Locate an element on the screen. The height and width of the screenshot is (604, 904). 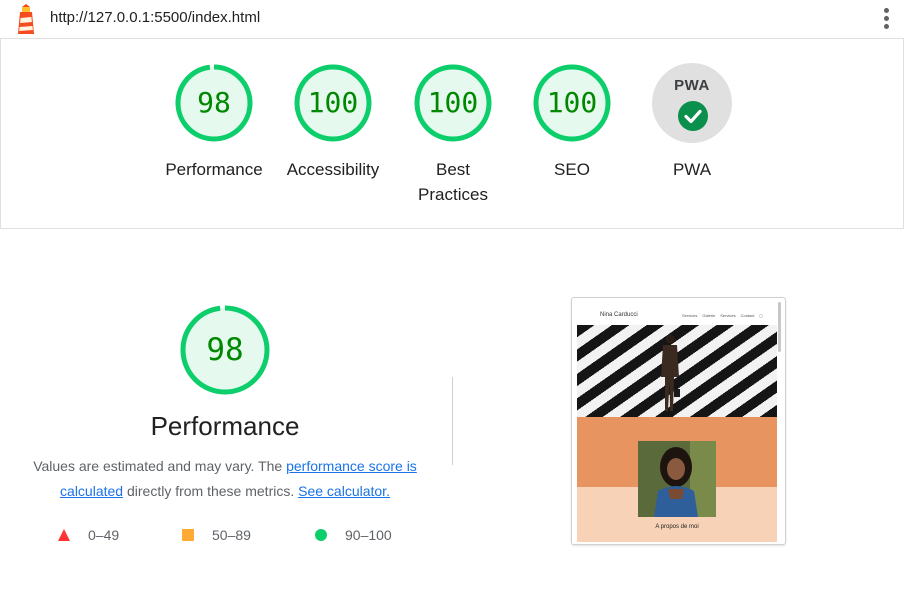
thumb-nav-item: Contact is located at coordinates (747, 315).